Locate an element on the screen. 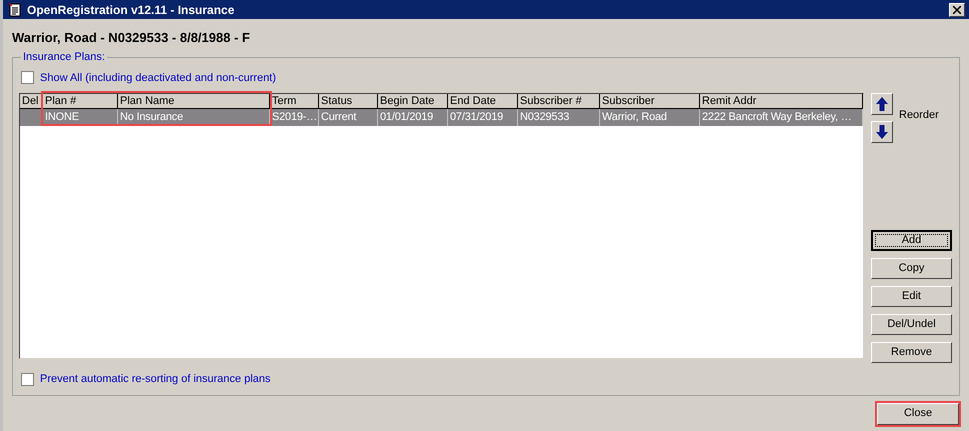 The image size is (969, 431). column-header: Subscriber is located at coordinates (650, 101).